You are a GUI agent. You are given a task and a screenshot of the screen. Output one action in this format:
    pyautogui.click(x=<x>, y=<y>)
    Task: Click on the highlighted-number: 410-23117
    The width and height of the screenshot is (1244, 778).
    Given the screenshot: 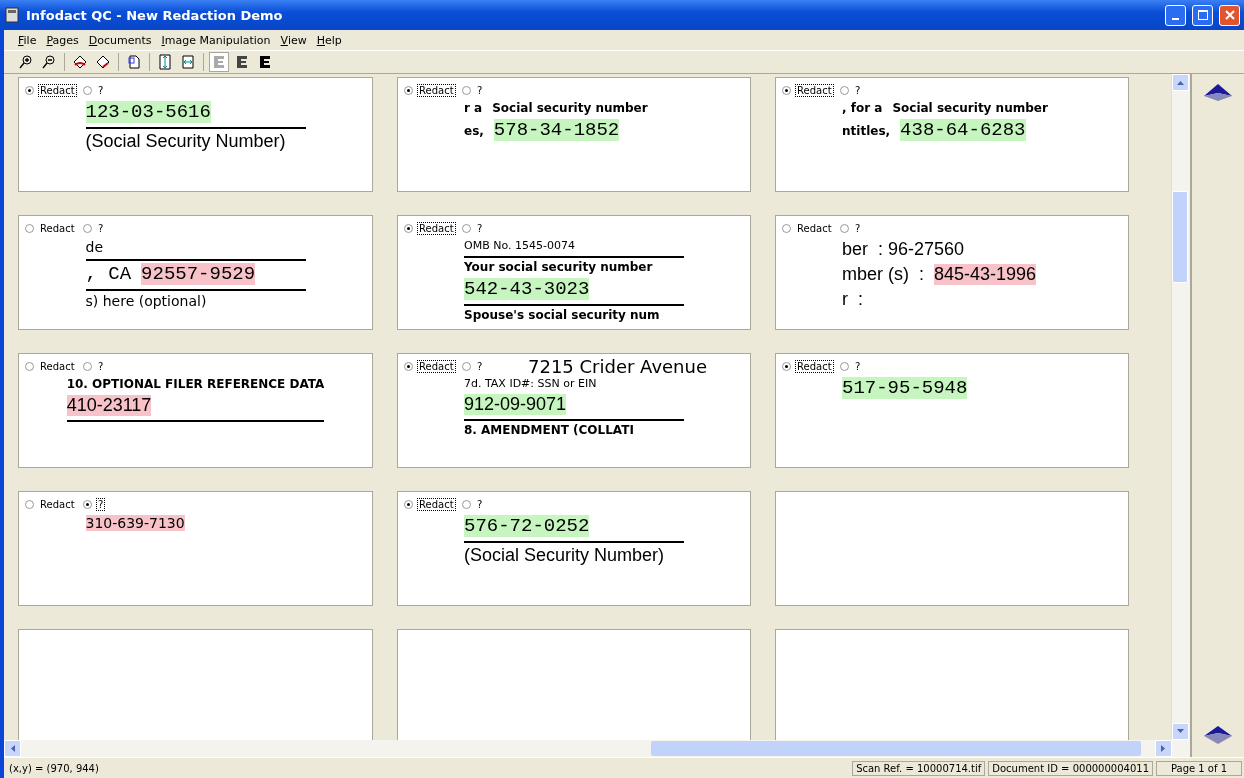 What is the action you would take?
    pyautogui.click(x=109, y=405)
    